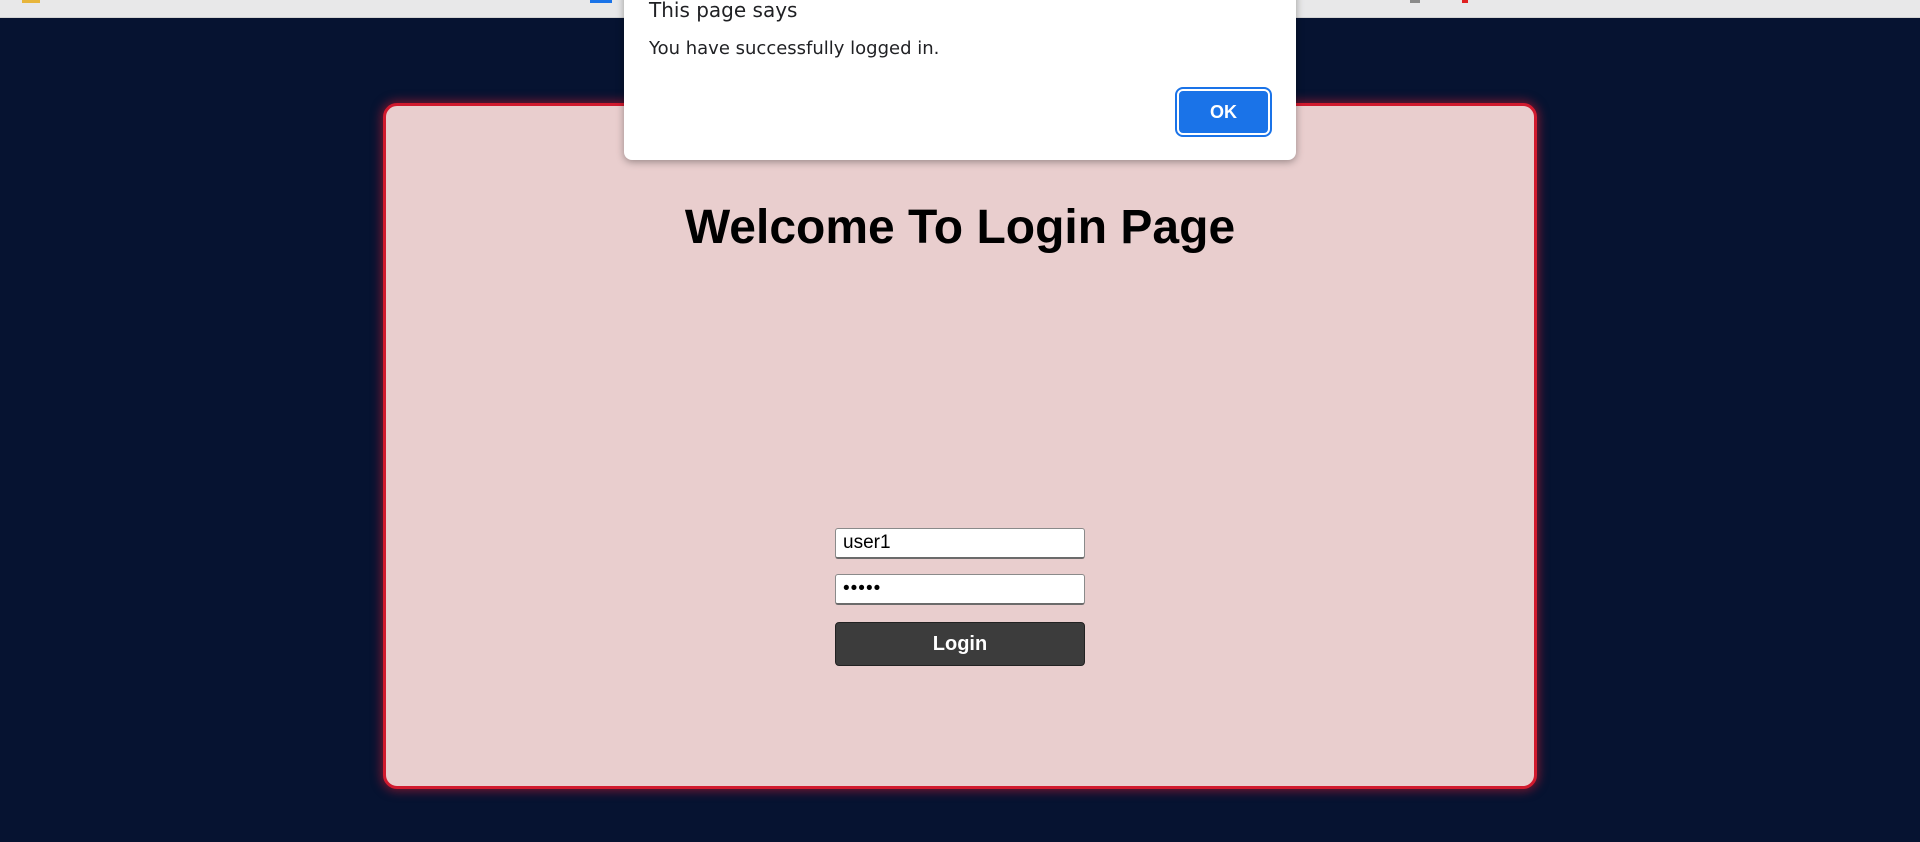 This screenshot has width=1920, height=842. Describe the element at coordinates (794, 48) in the screenshot. I see `alert-message: You have successfully logged in.` at that location.